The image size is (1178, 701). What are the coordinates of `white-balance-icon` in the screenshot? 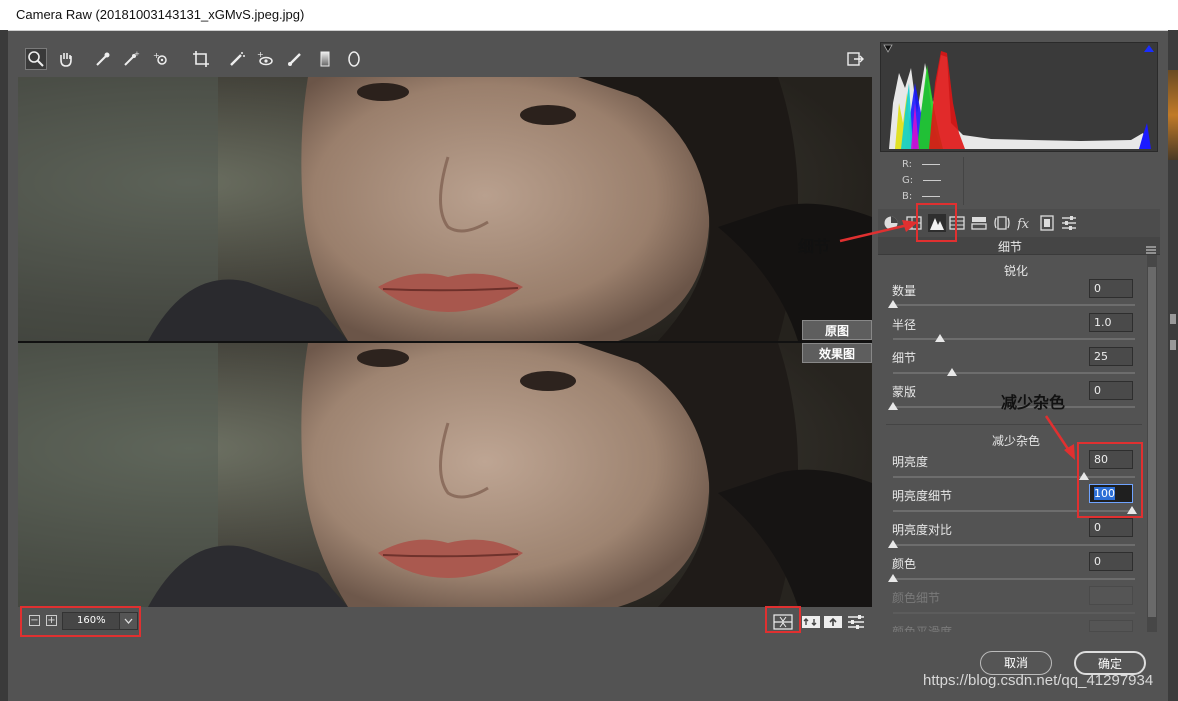 It's located at (103, 59).